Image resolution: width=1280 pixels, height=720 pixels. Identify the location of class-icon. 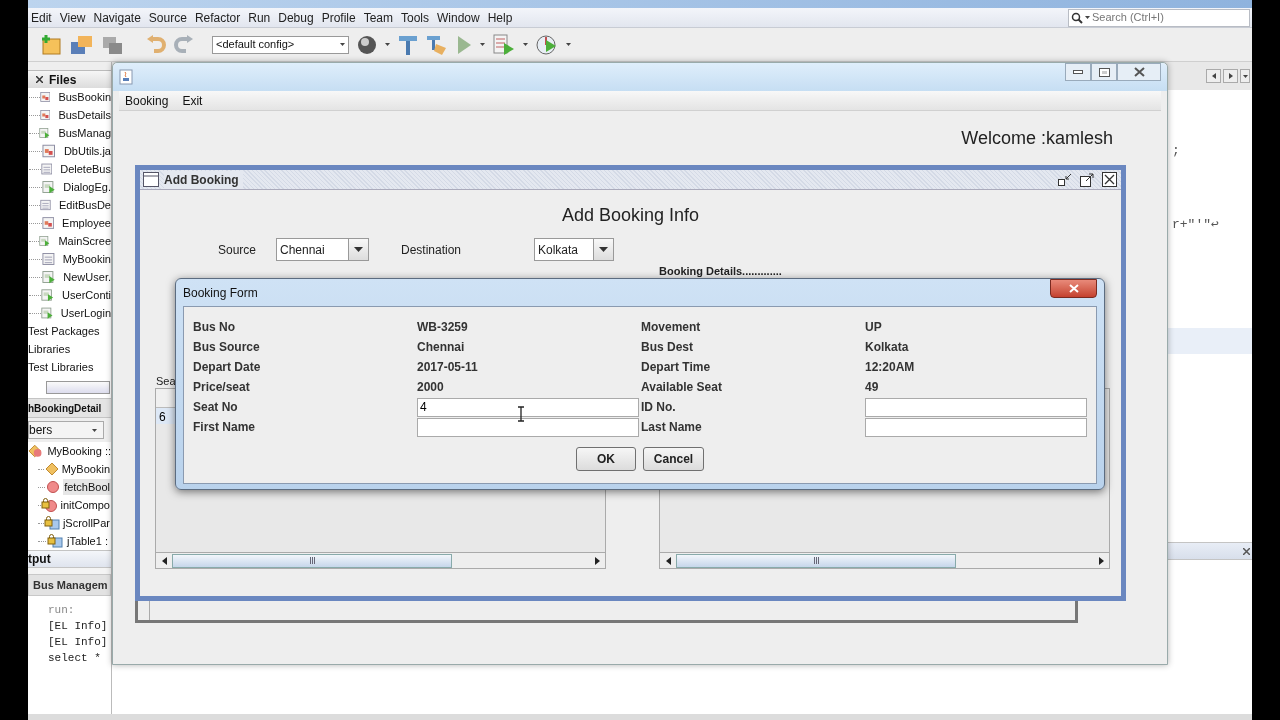
(36, 451).